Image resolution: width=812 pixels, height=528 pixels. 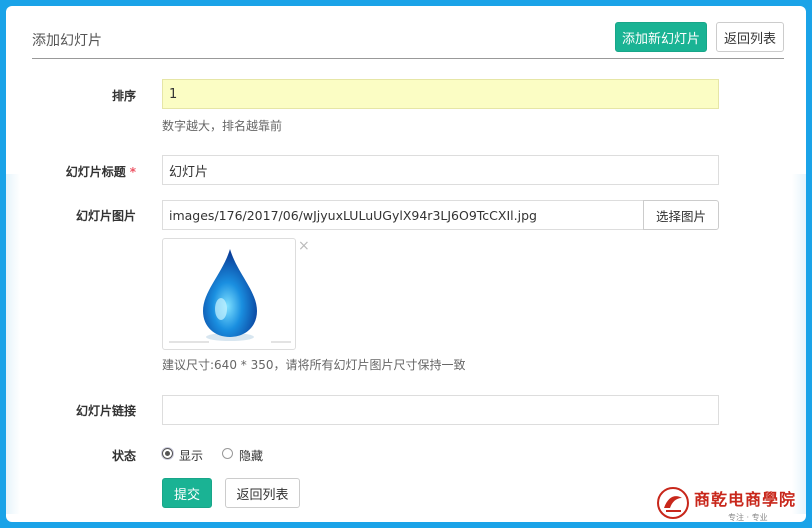 What do you see at coordinates (251, 455) in the screenshot?
I see `status-hide-label: 隐藏` at bounding box center [251, 455].